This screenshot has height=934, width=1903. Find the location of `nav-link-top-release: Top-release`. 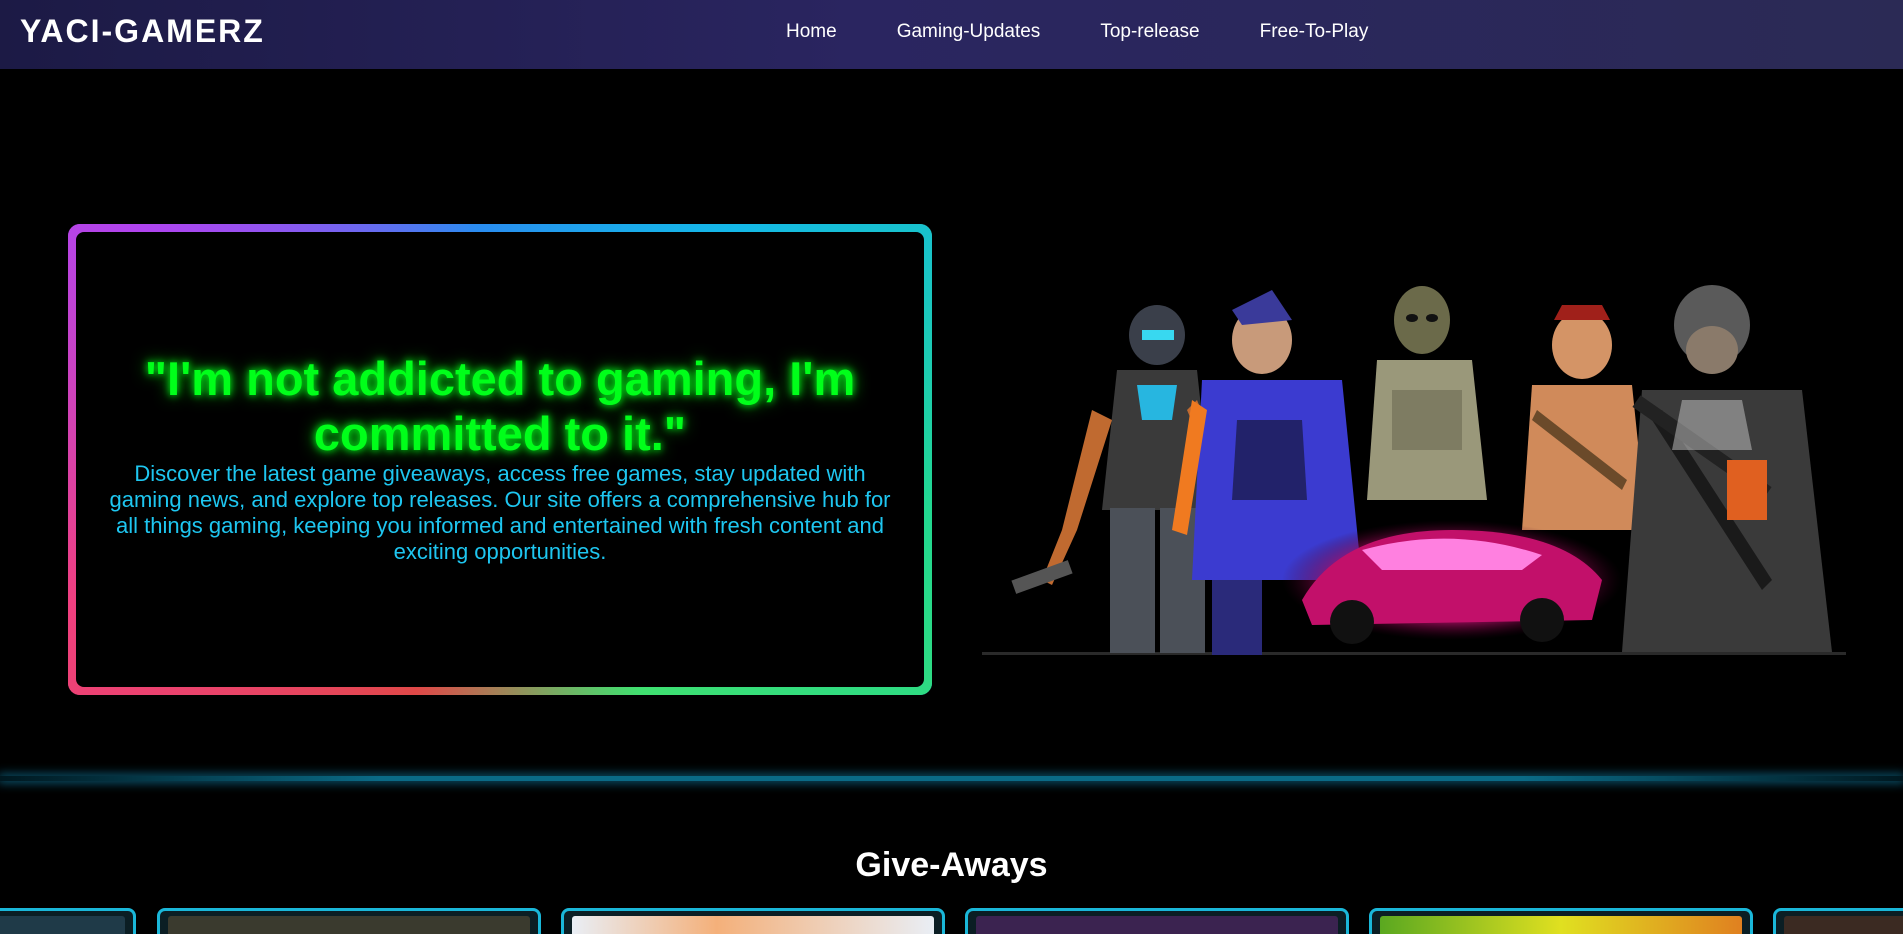

nav-link-top-release: Top-release is located at coordinates (1149, 32).